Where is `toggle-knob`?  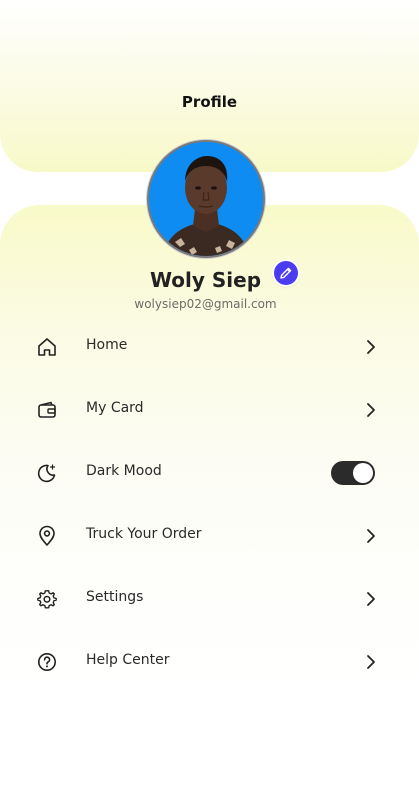
toggle-knob is located at coordinates (363, 473).